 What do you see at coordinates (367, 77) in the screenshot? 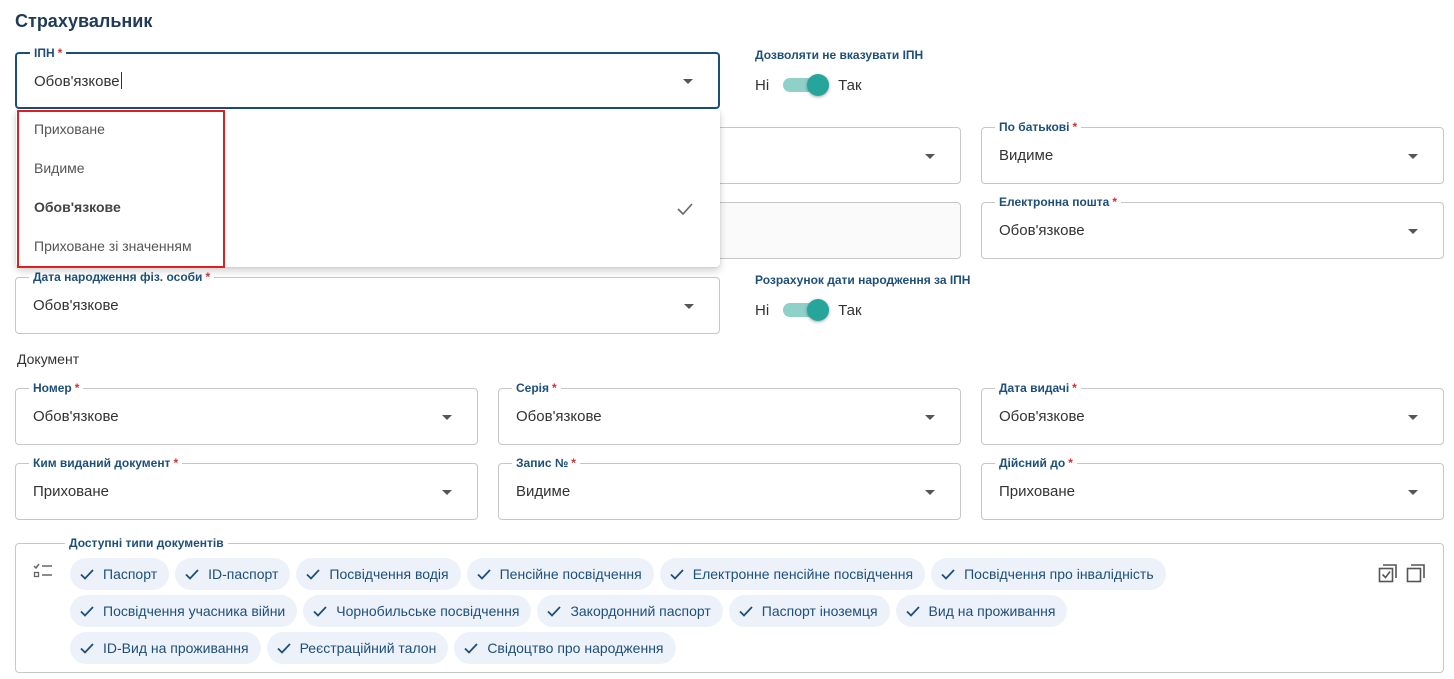
I see `ipn-select: ІПН * Обов'язкове` at bounding box center [367, 77].